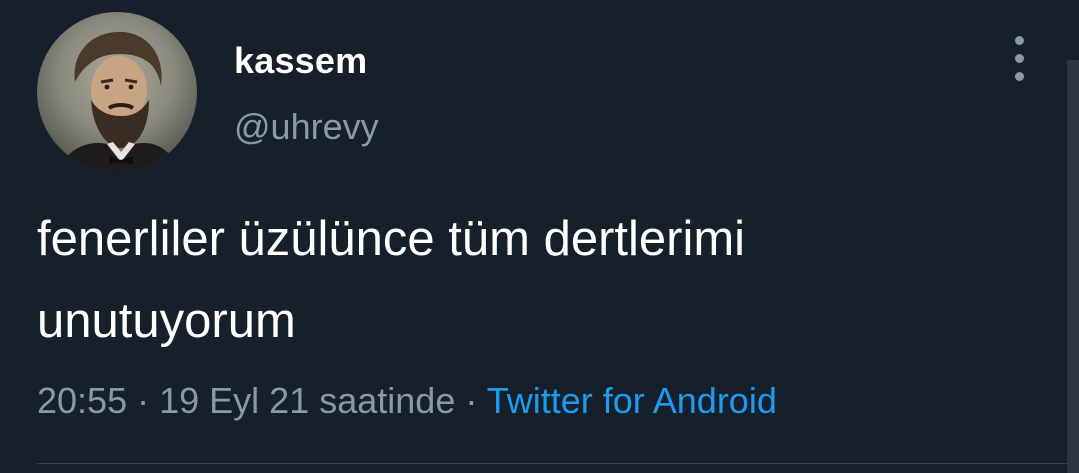 This screenshot has height=473, width=1079. What do you see at coordinates (558, 463) in the screenshot?
I see `divider` at bounding box center [558, 463].